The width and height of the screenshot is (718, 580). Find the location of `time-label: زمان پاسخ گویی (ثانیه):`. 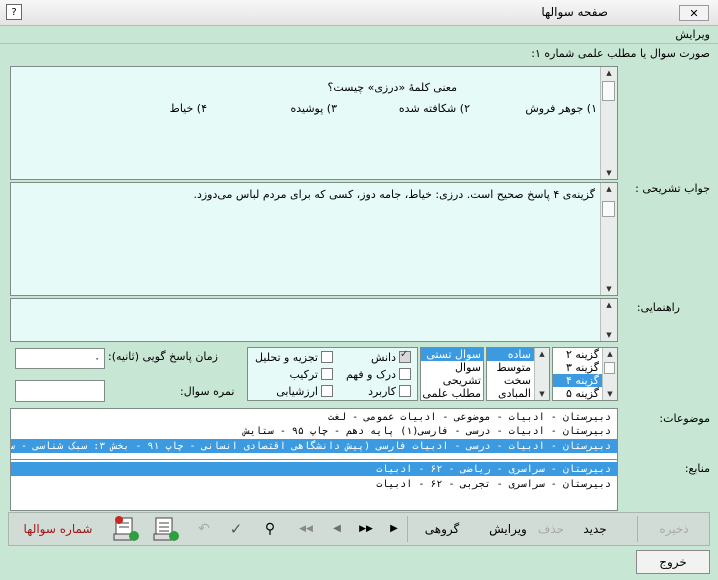

time-label: زمان پاسخ گویی (ثانیه): is located at coordinates (163, 356).